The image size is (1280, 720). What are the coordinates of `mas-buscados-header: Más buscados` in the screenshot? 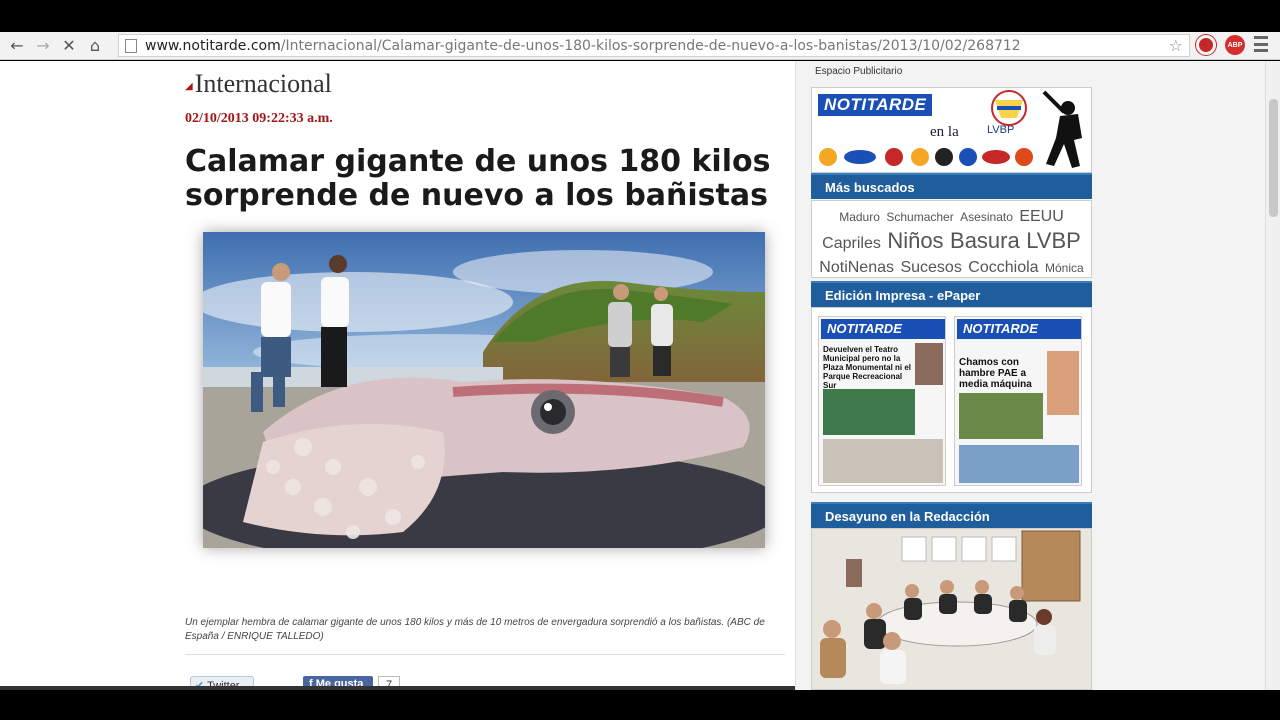 It's located at (951, 186).